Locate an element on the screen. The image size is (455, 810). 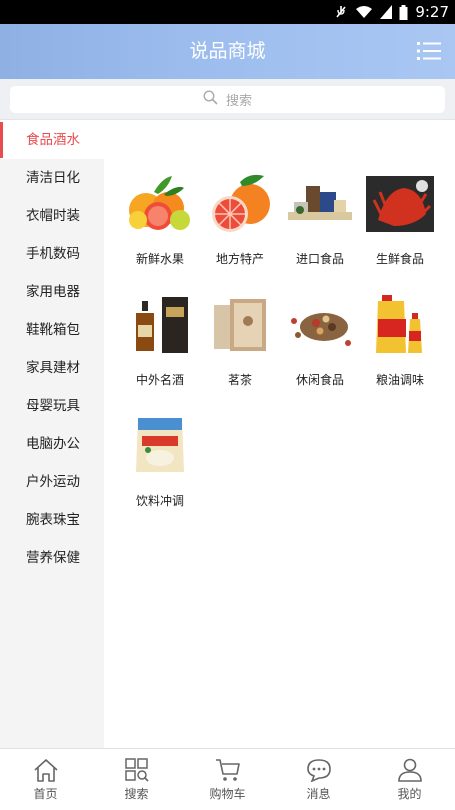
sidebar-item-food-drinks: 食品酒水 is located at coordinates (52, 140).